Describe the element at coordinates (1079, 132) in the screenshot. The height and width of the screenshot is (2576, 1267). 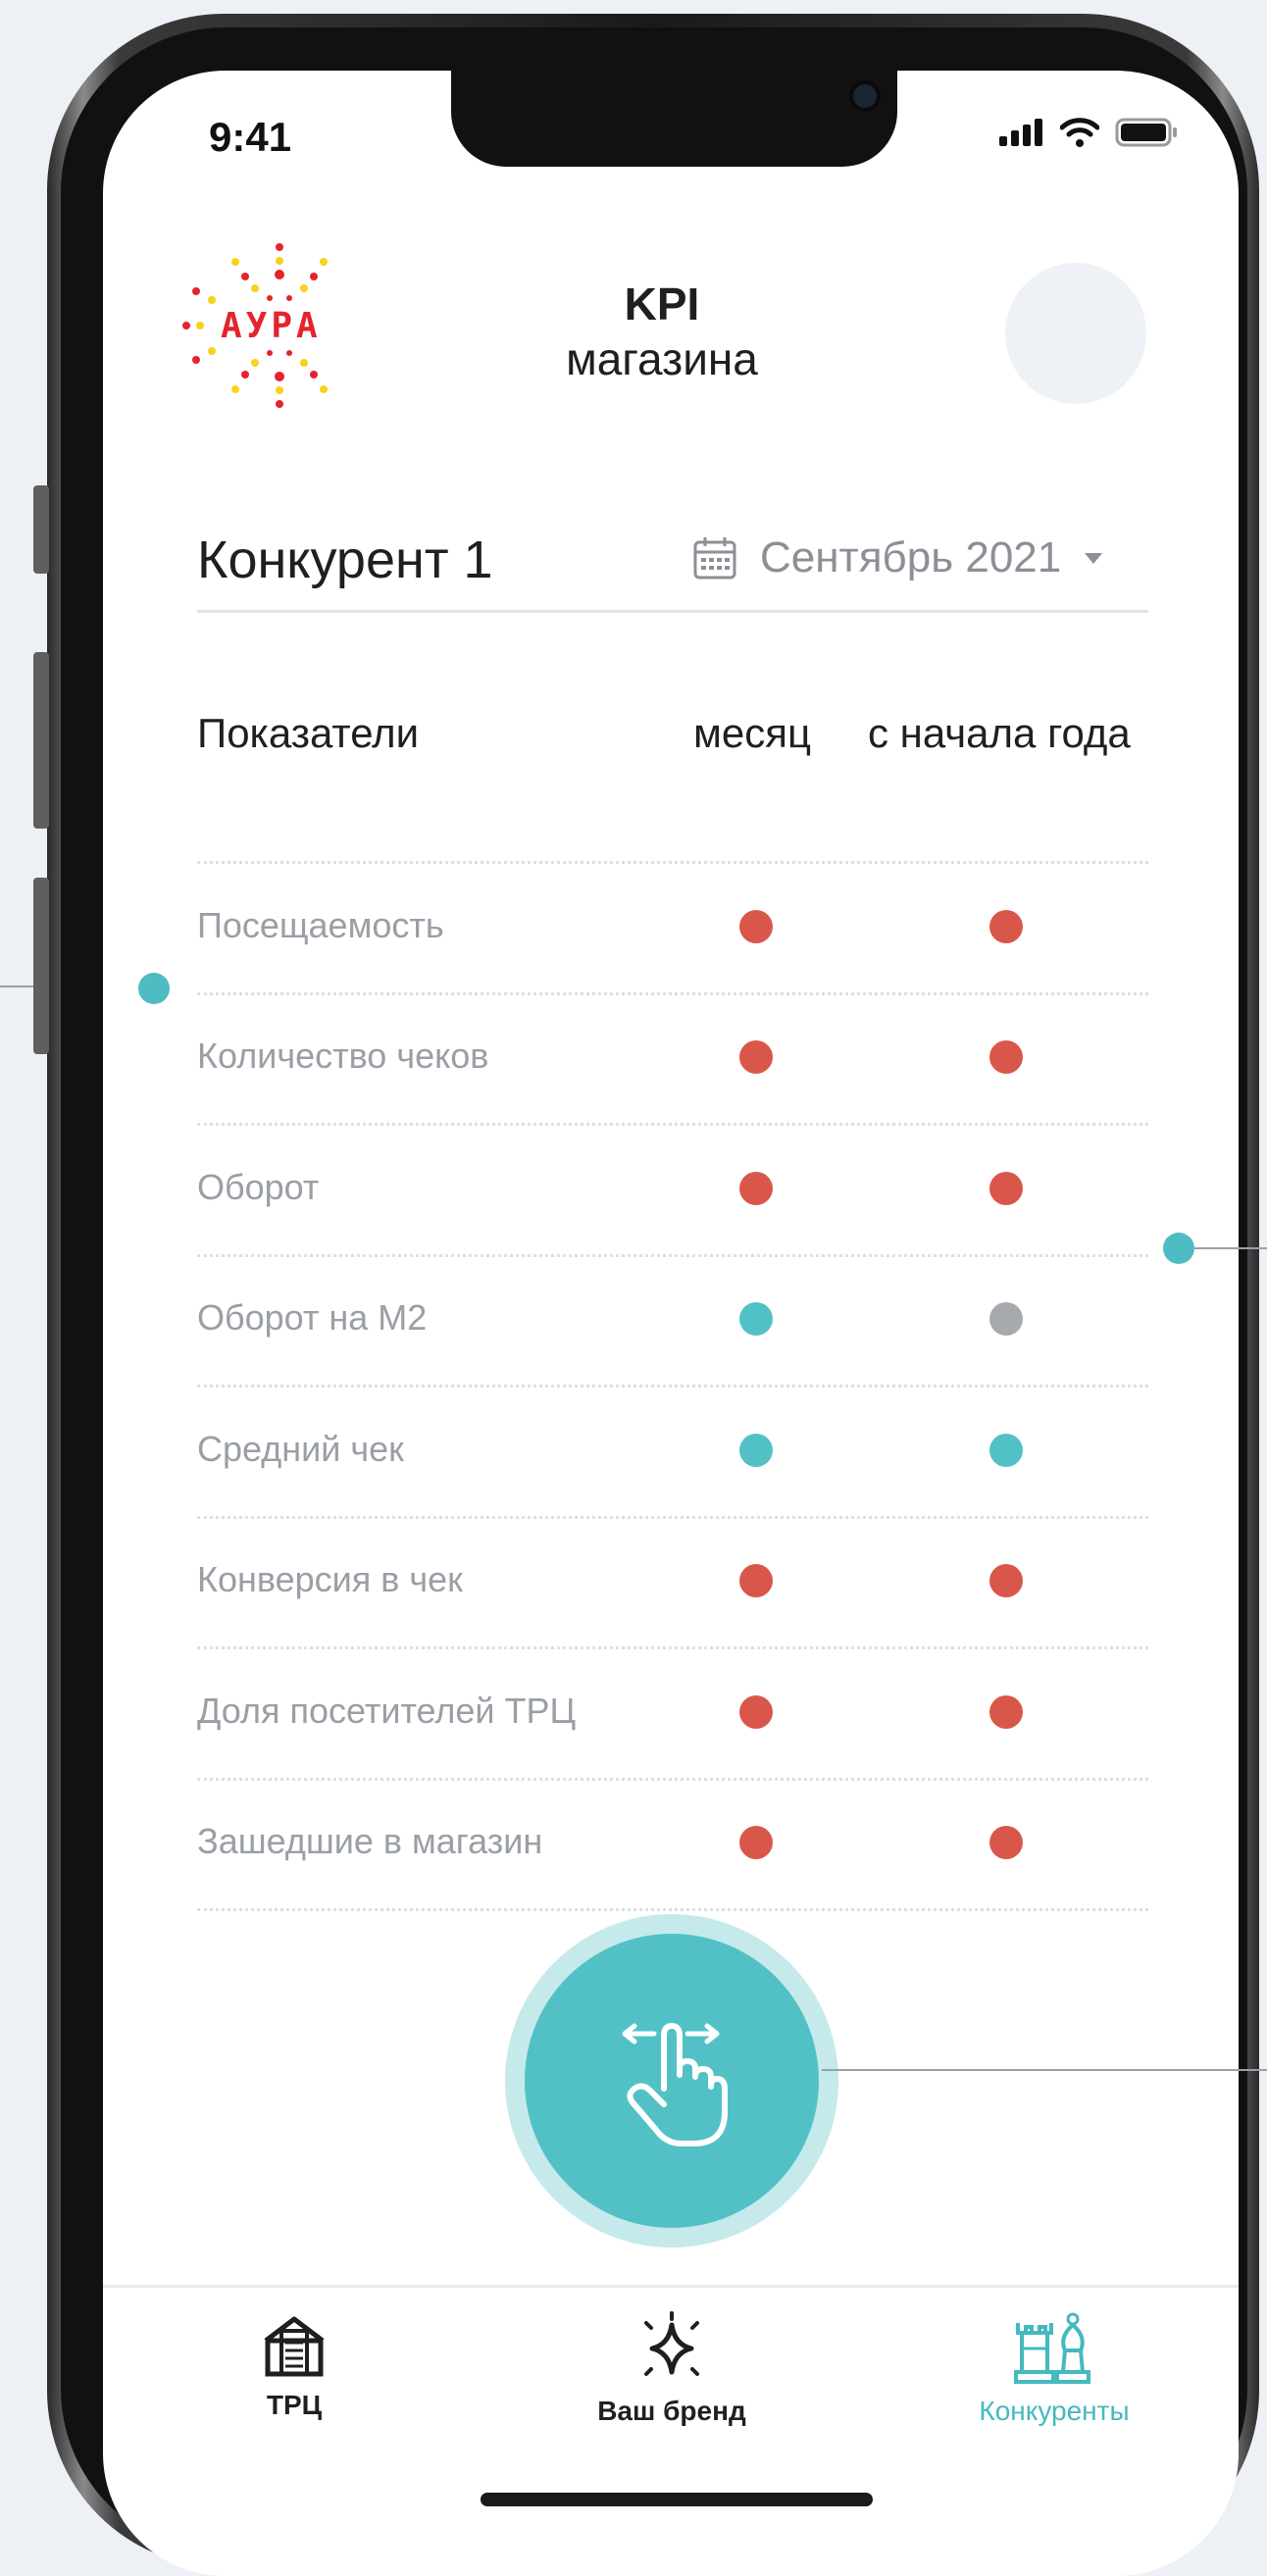
I see `wifi-icon` at that location.